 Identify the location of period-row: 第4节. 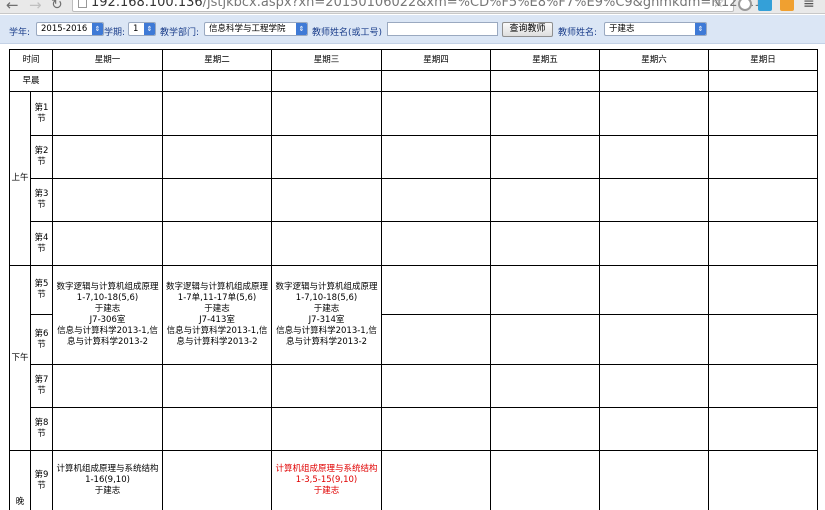
(414, 243).